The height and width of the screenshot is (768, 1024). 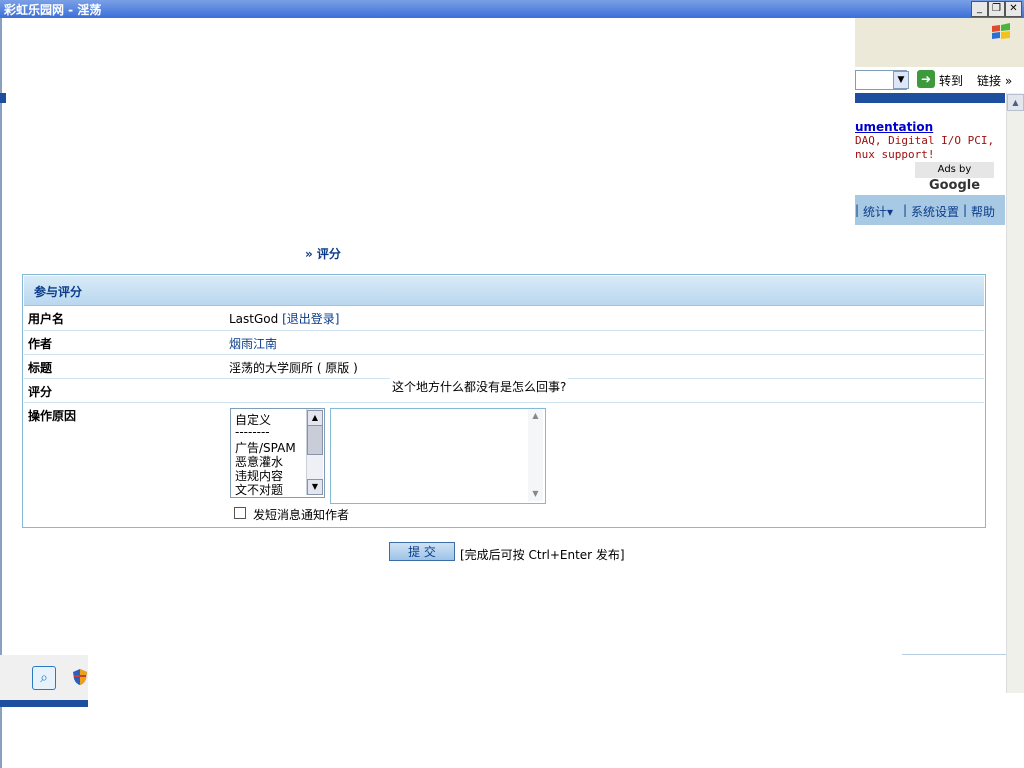 What do you see at coordinates (254, 319) in the screenshot?
I see `username-value: LastGod` at bounding box center [254, 319].